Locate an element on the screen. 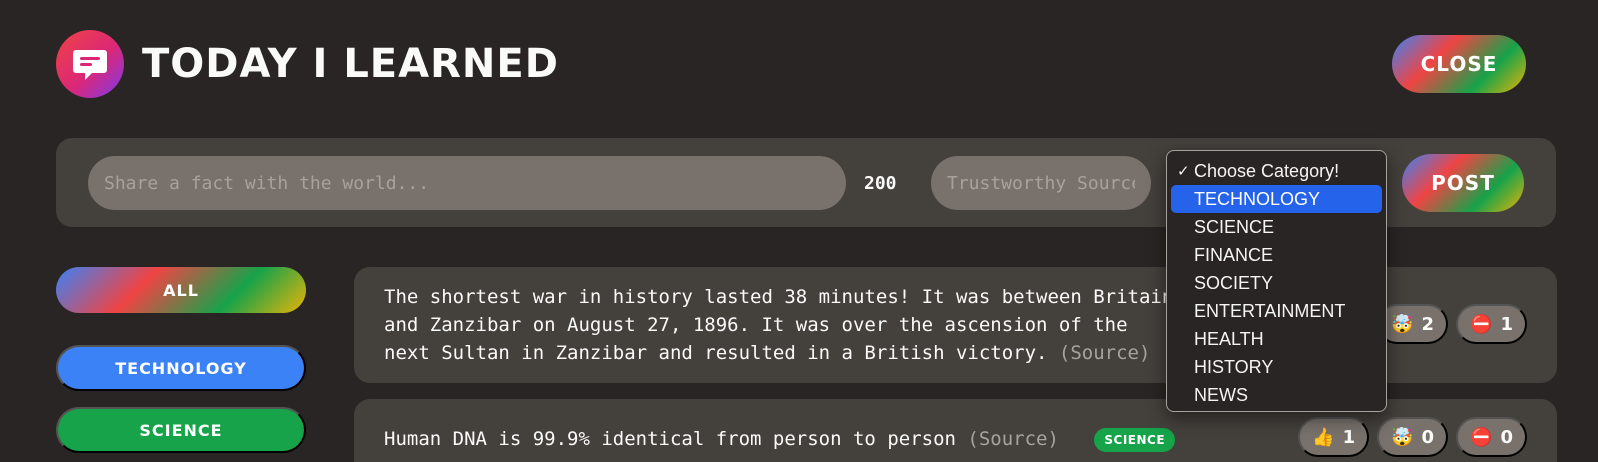  category-option-health: HEALTH is located at coordinates (1276, 339).